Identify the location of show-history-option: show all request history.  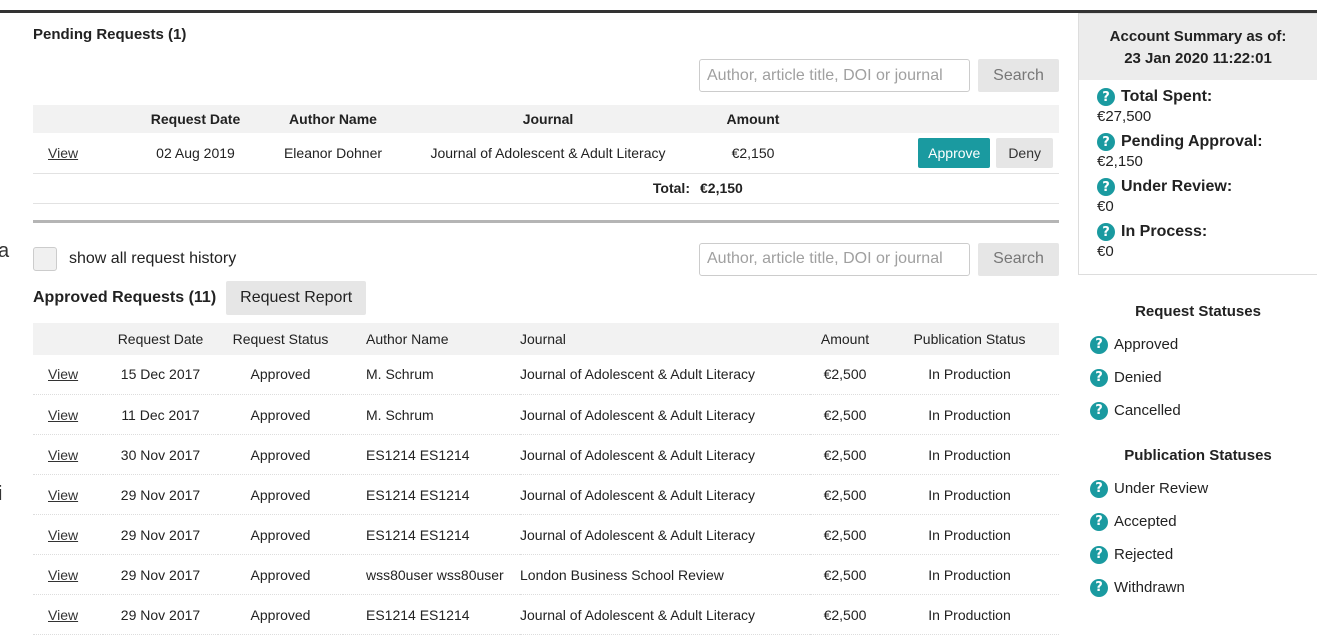
(134, 259).